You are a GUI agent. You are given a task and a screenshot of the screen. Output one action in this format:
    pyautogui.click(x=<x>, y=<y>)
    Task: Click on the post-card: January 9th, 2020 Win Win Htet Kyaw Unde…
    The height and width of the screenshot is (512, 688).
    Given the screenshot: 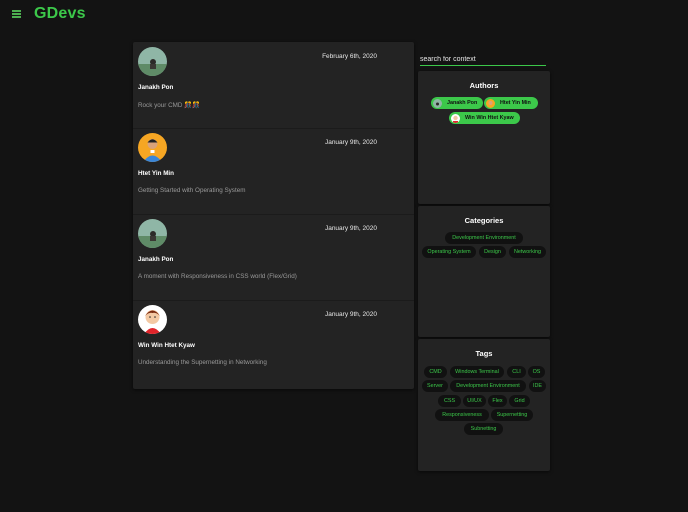 What is the action you would take?
    pyautogui.click(x=273, y=343)
    